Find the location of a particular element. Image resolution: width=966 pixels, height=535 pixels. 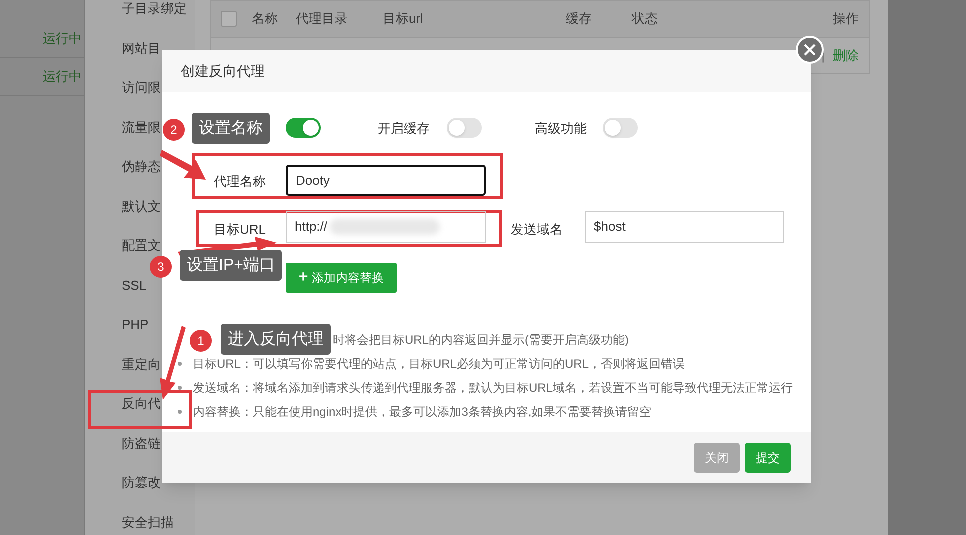

sidebar-item: 子目录绑定 is located at coordinates (154, 9).